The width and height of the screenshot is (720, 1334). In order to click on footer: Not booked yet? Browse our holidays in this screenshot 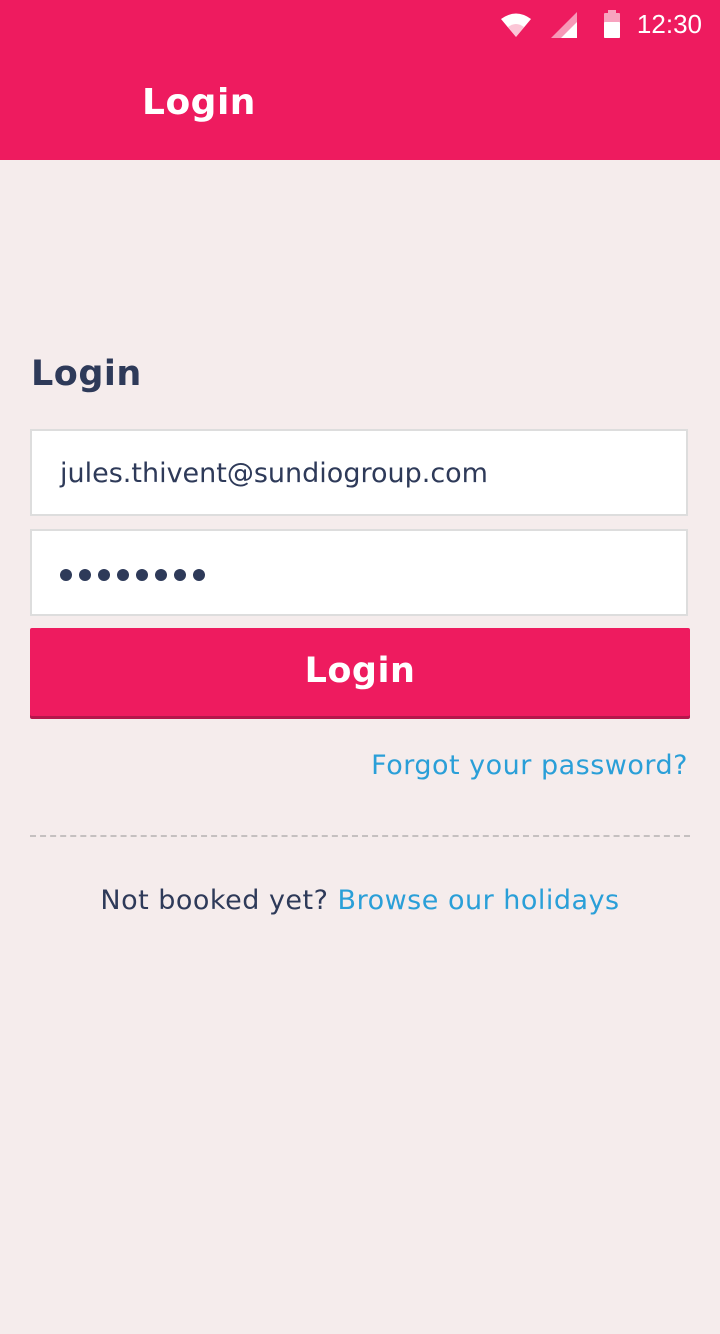, I will do `click(360, 900)`.